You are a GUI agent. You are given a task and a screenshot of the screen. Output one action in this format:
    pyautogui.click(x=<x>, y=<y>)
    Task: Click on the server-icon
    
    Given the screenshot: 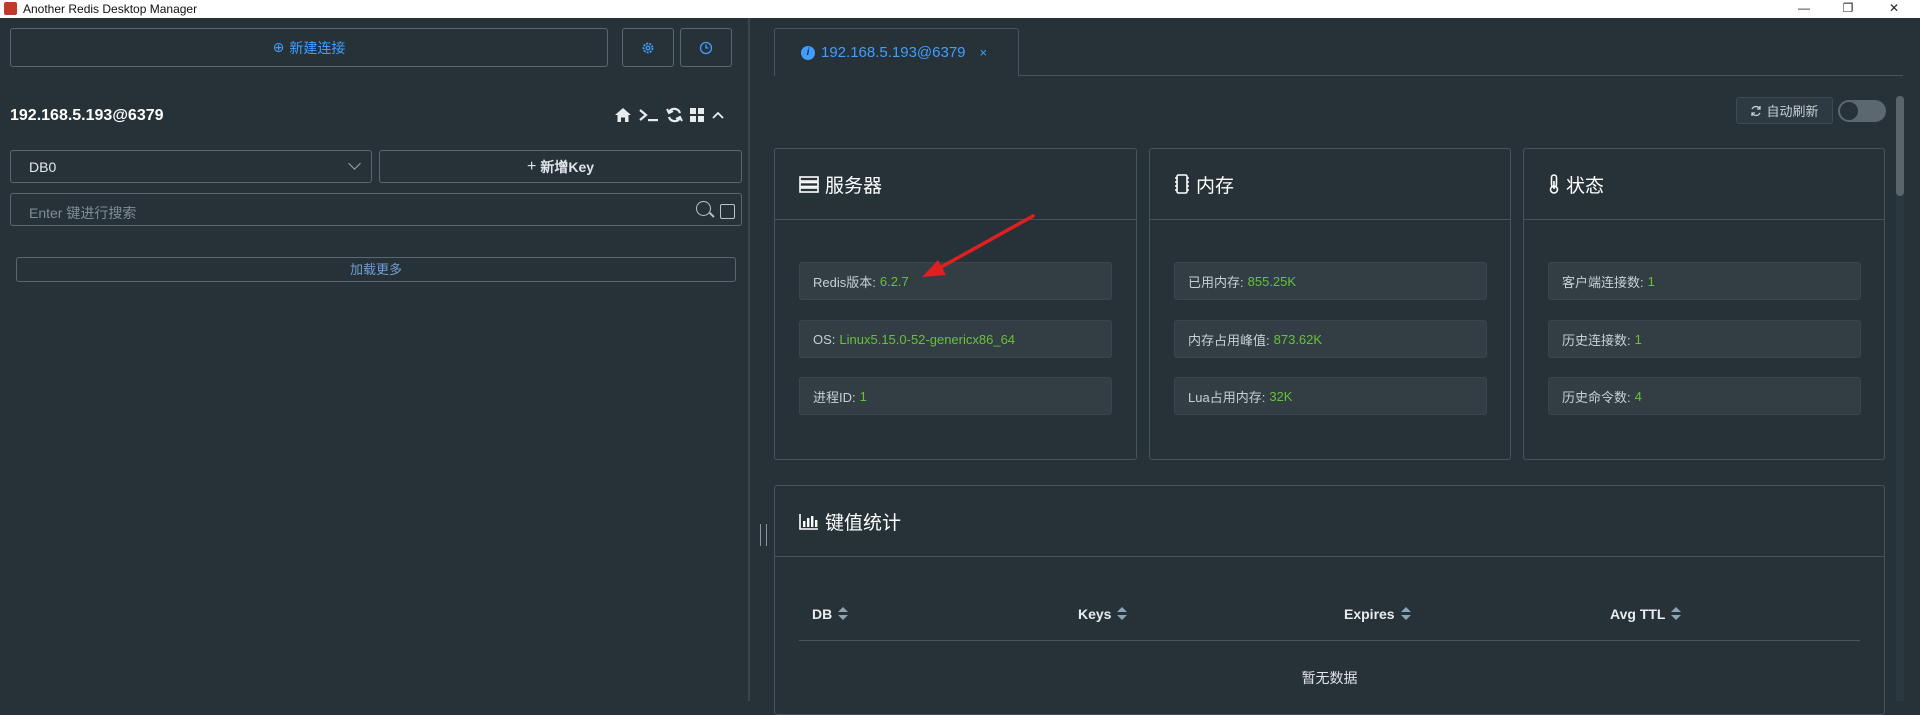 What is the action you would take?
    pyautogui.click(x=809, y=184)
    